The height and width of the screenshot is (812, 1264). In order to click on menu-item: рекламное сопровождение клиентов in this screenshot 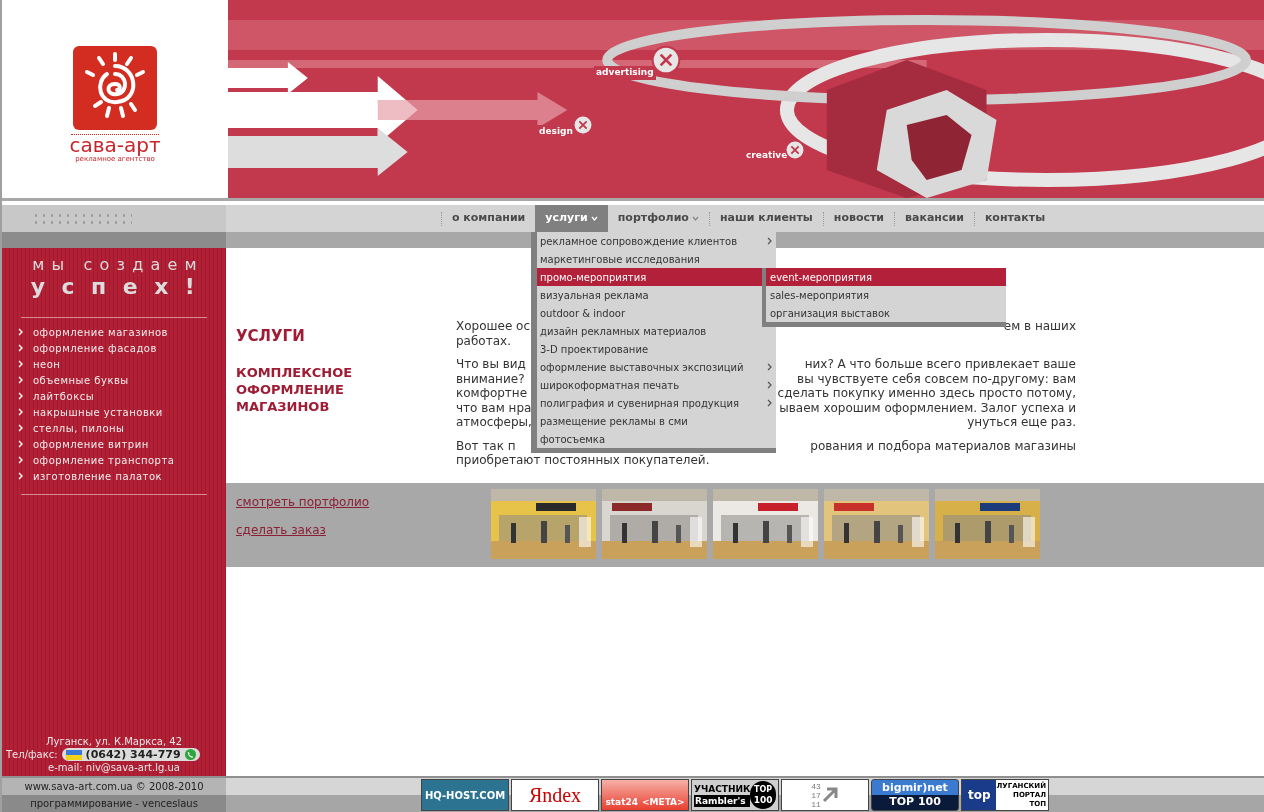, I will do `click(656, 241)`.